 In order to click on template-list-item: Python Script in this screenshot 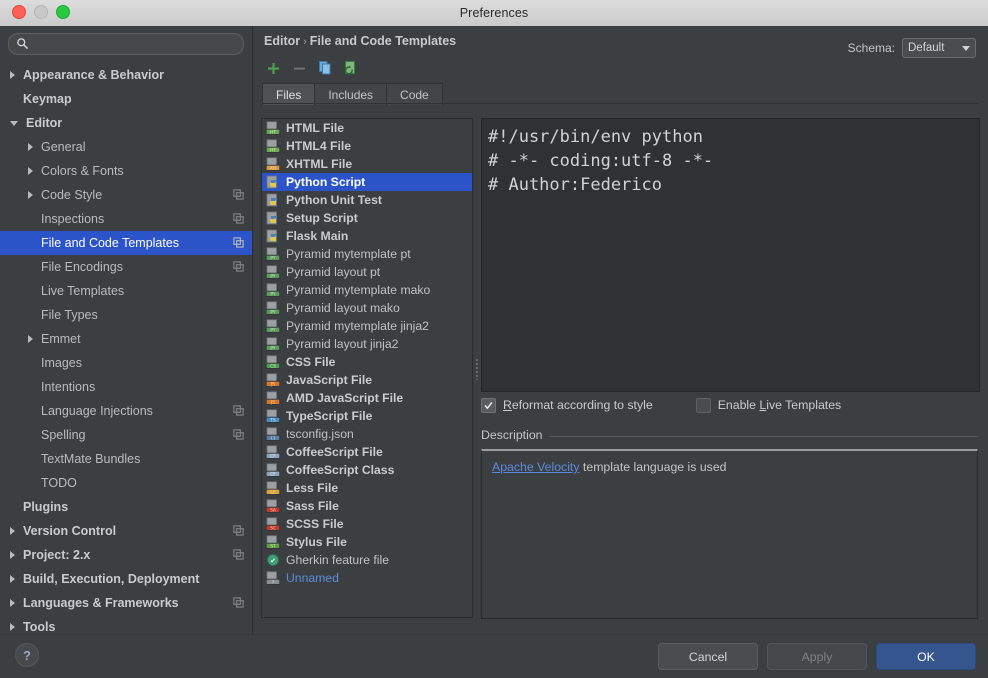, I will do `click(367, 182)`.